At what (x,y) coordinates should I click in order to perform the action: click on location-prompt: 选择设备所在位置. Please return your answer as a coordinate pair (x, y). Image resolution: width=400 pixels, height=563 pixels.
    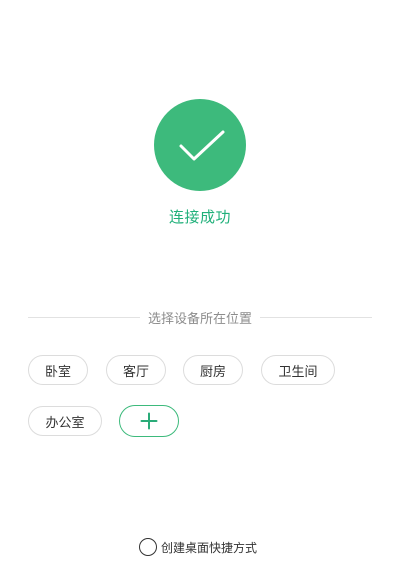
    Looking at the image, I should click on (200, 319).